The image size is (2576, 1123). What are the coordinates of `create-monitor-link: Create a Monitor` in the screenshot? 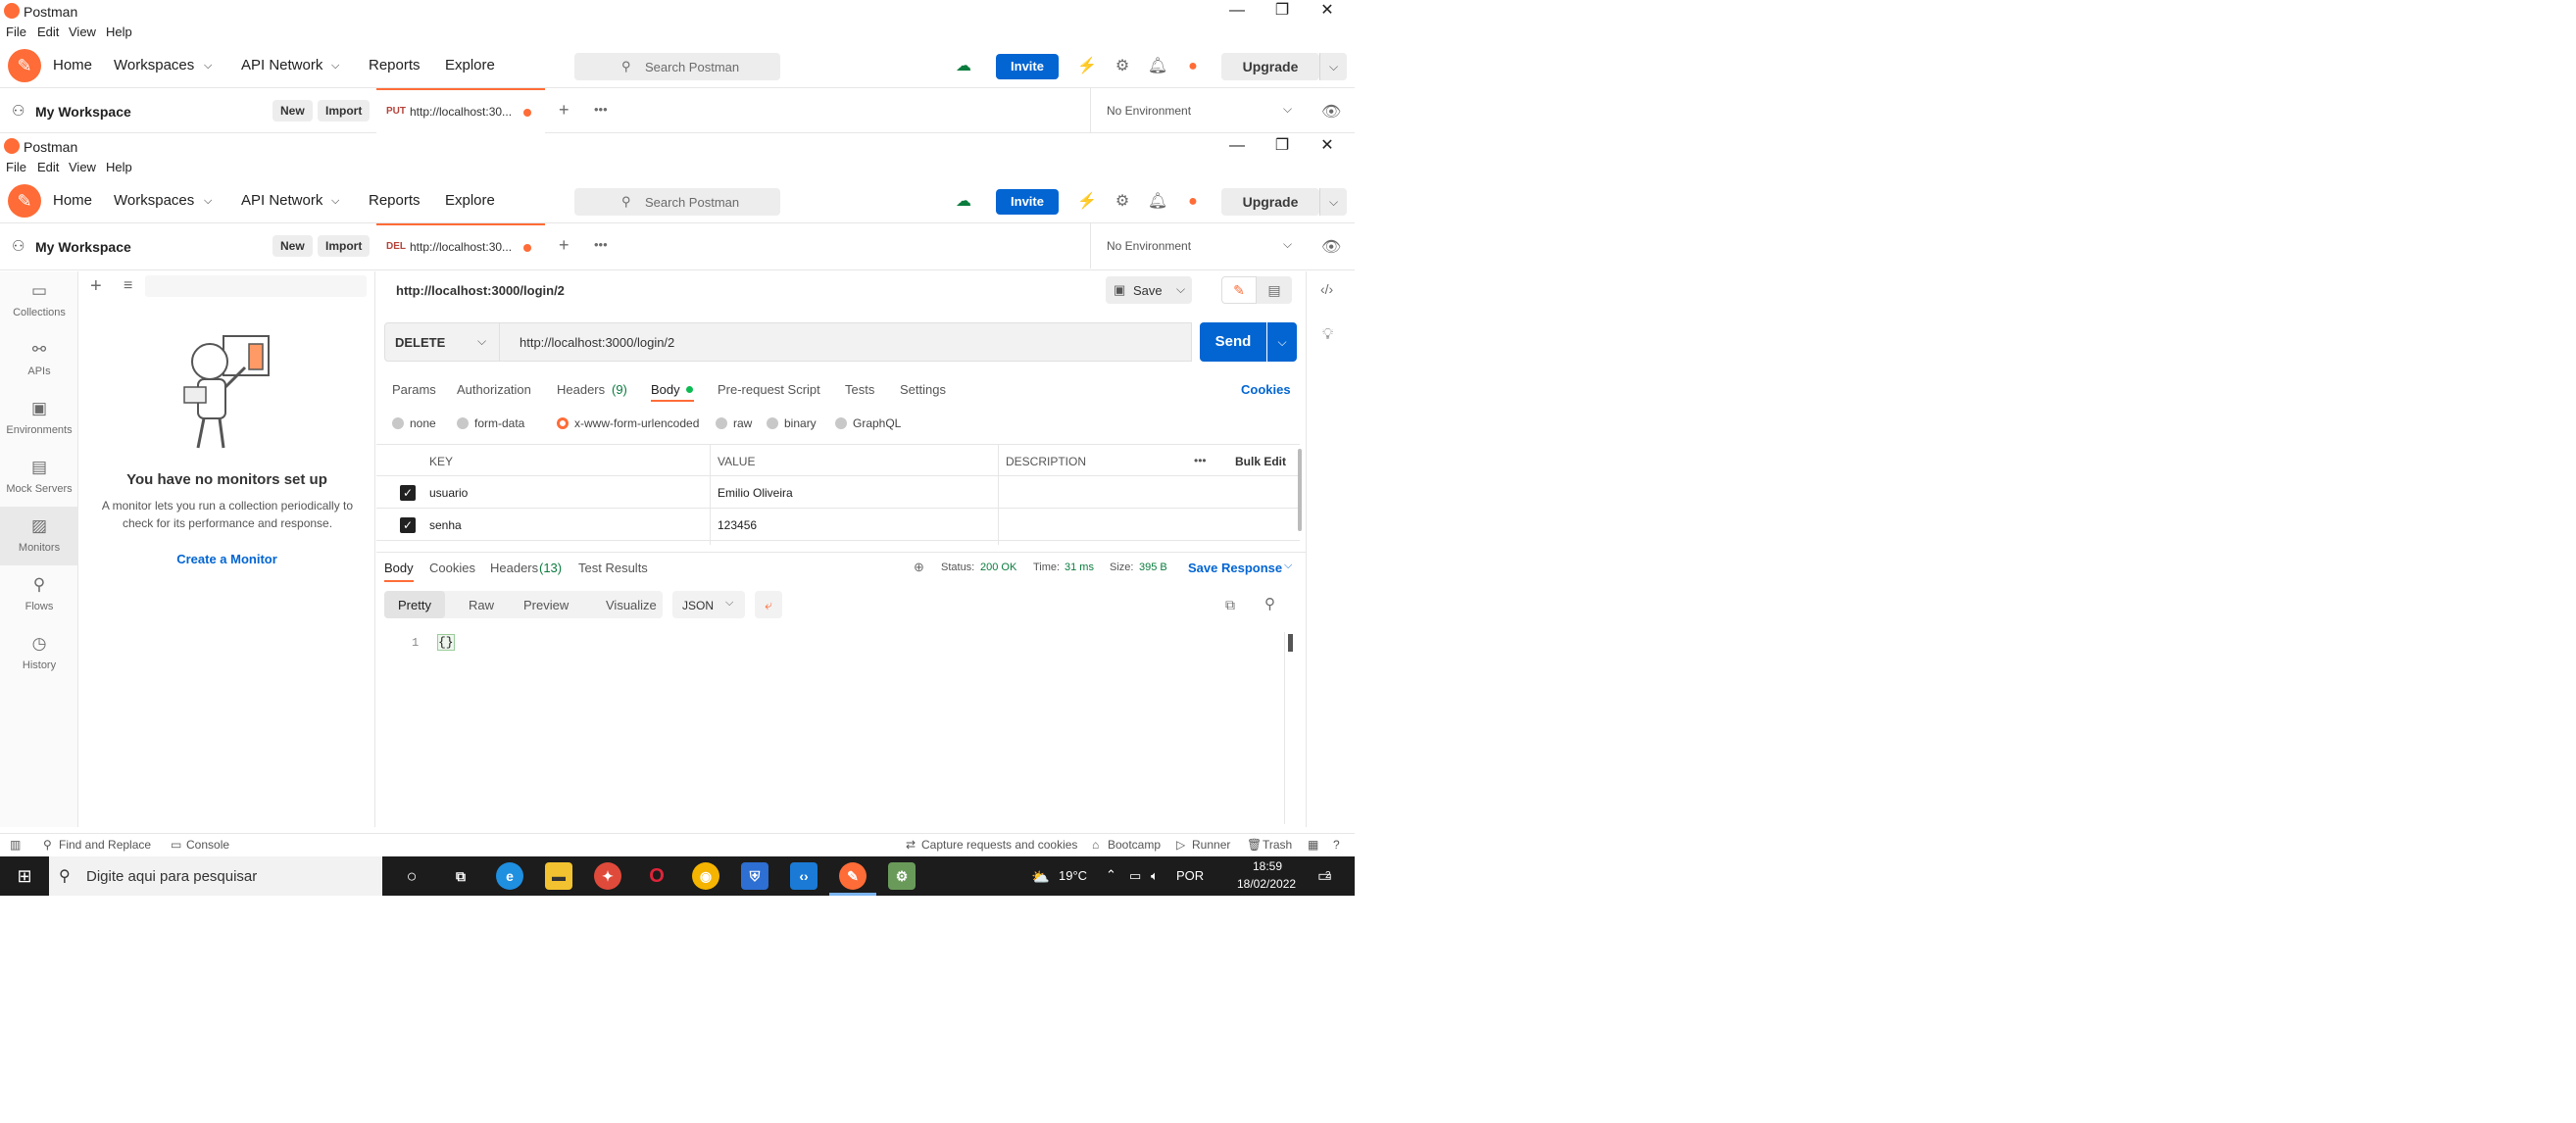 It's located at (226, 559).